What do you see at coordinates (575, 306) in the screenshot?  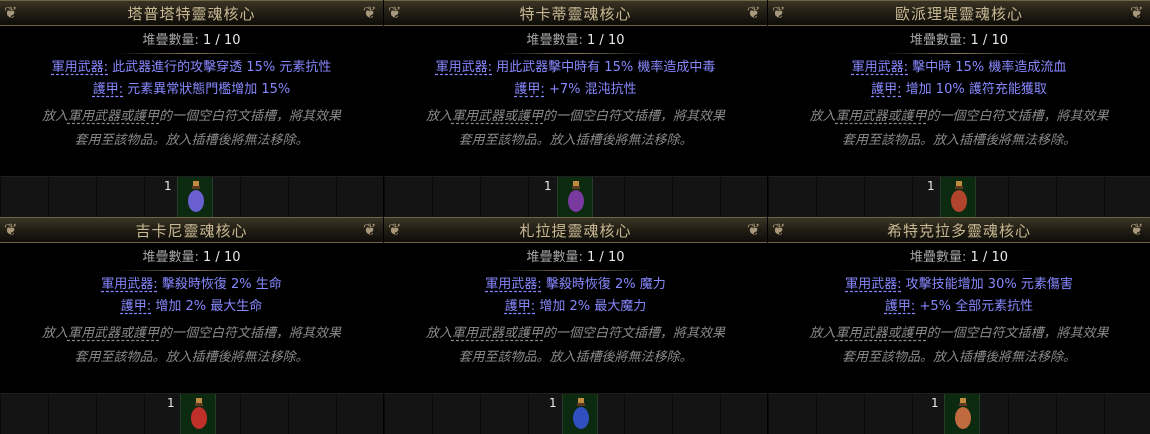 I see `armor-mod: 護甲: 增加 2% 最大魔力` at bounding box center [575, 306].